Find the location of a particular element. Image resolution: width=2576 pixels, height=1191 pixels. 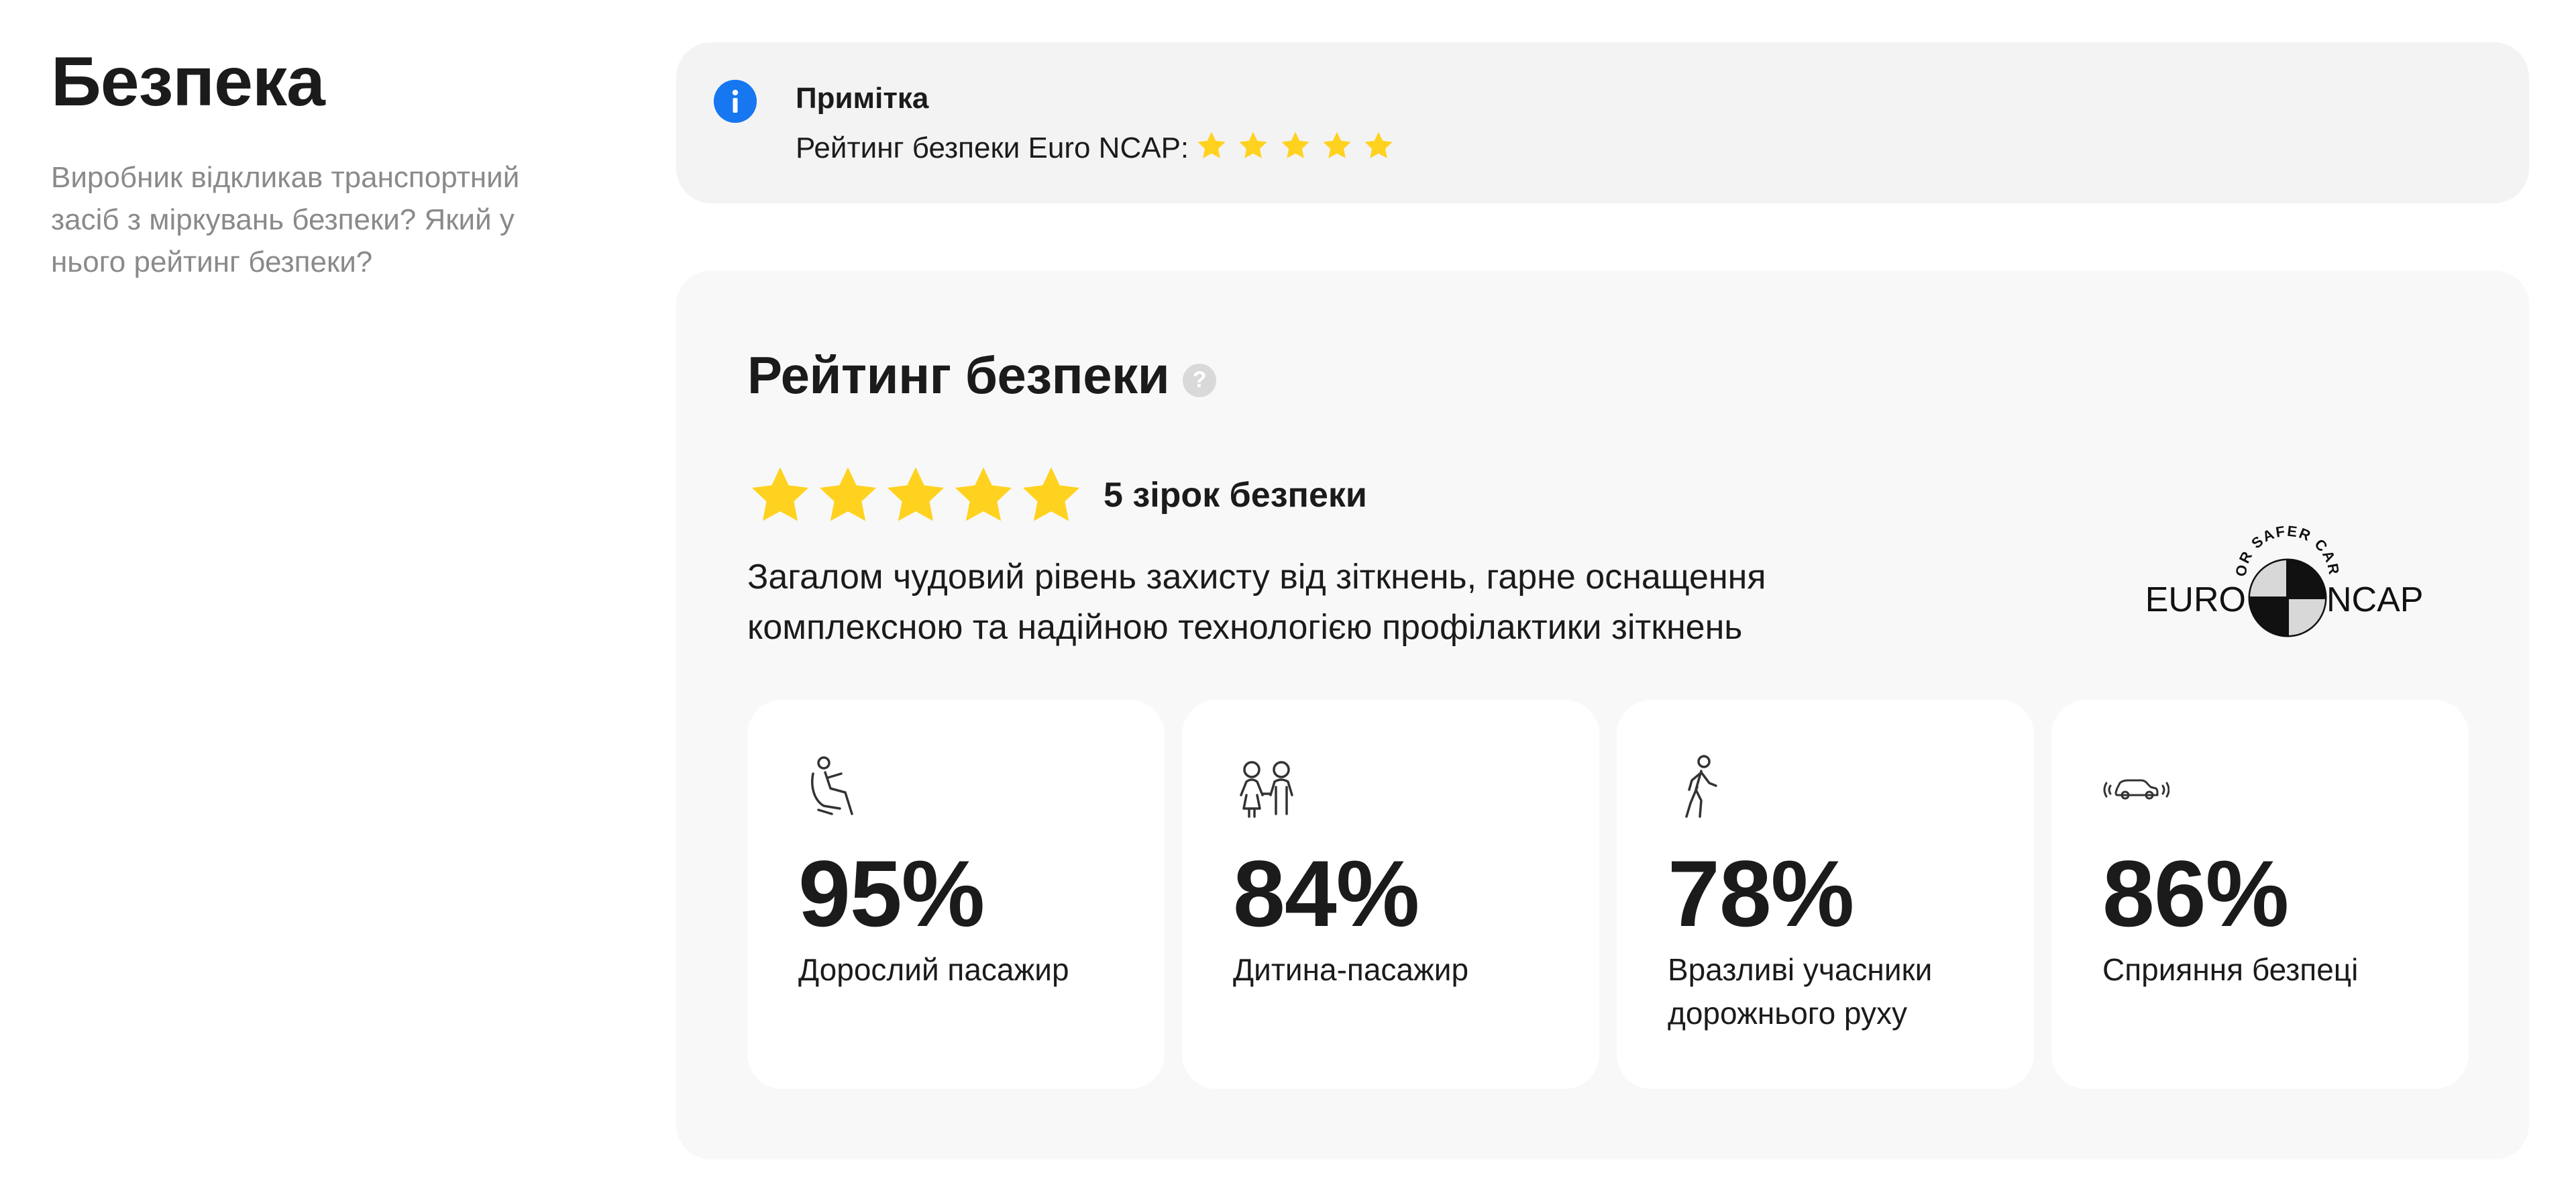

stat-value: 78% is located at coordinates (1761, 893).